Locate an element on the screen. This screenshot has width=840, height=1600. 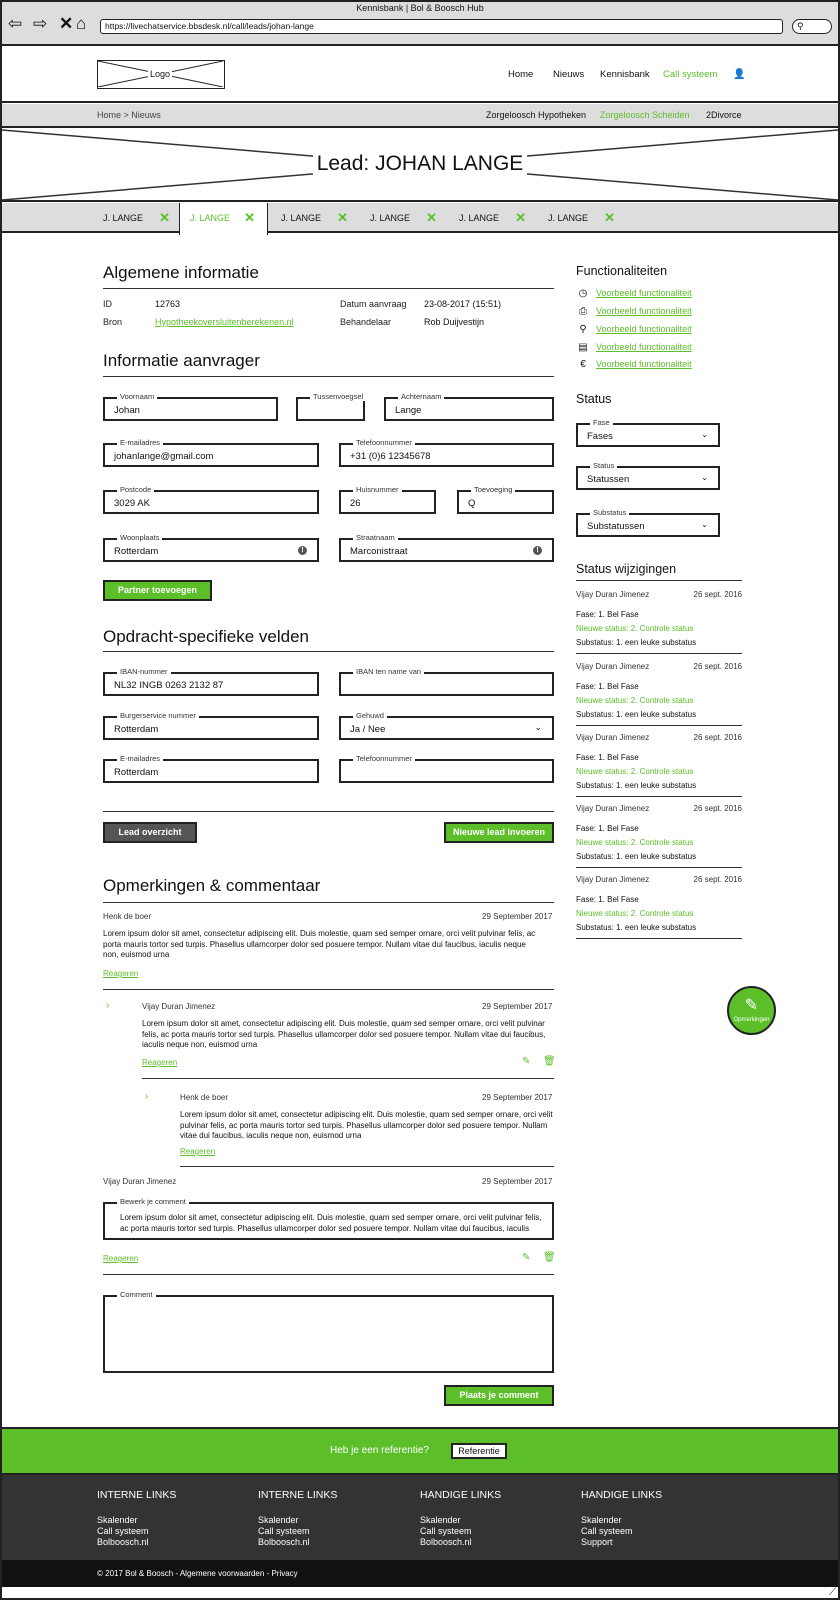
bron-link: Hypotheekoversluitenberekenen.nl is located at coordinates (224, 322).